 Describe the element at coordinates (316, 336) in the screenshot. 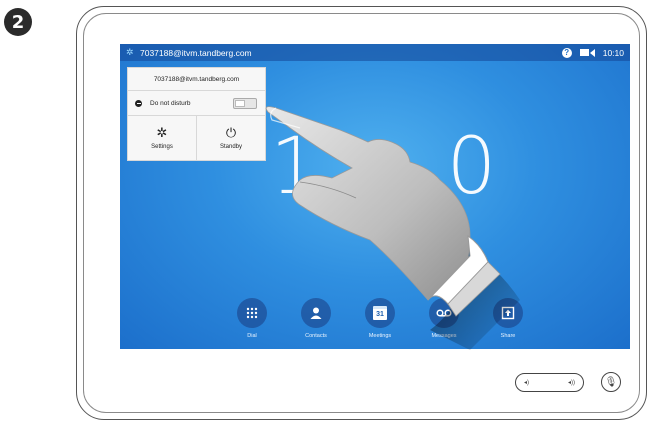

I see `dock-label-contacts: Contacts` at that location.